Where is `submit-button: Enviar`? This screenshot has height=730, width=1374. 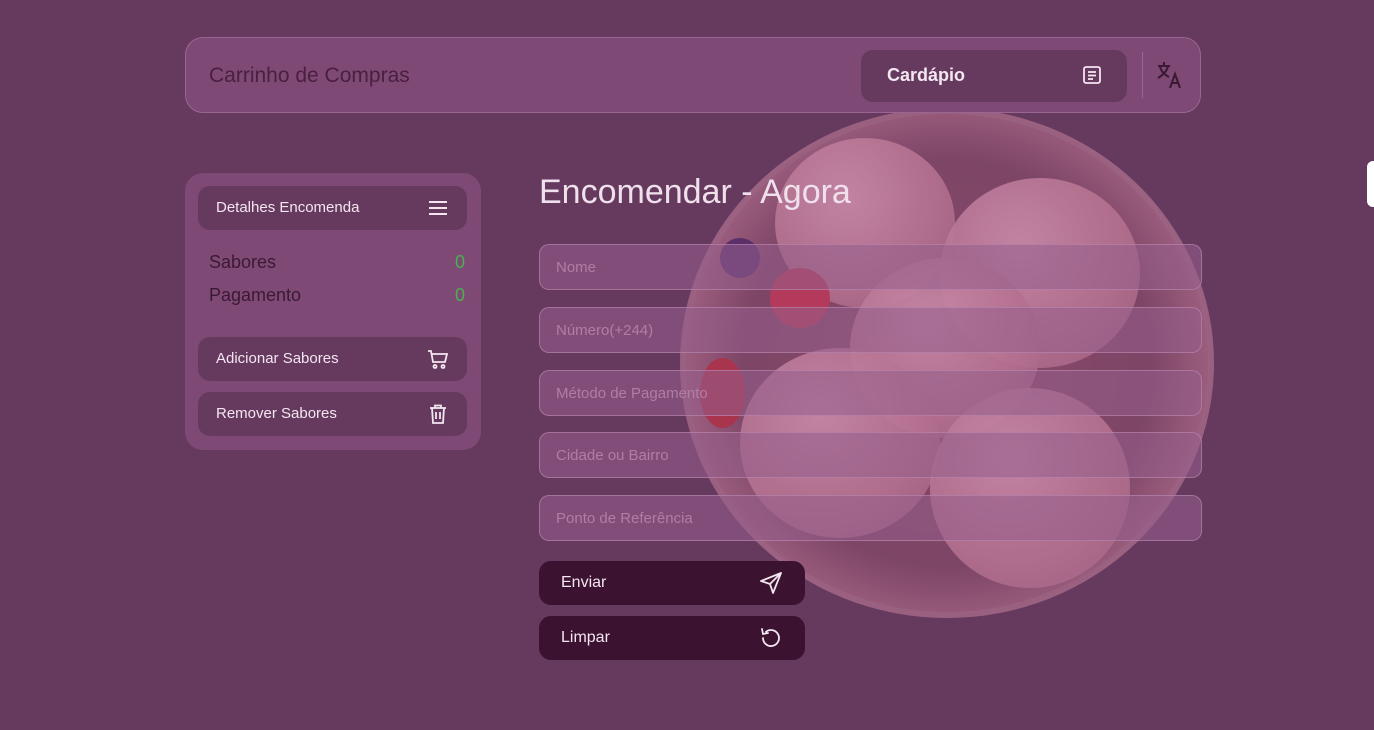 submit-button: Enviar is located at coordinates (672, 583).